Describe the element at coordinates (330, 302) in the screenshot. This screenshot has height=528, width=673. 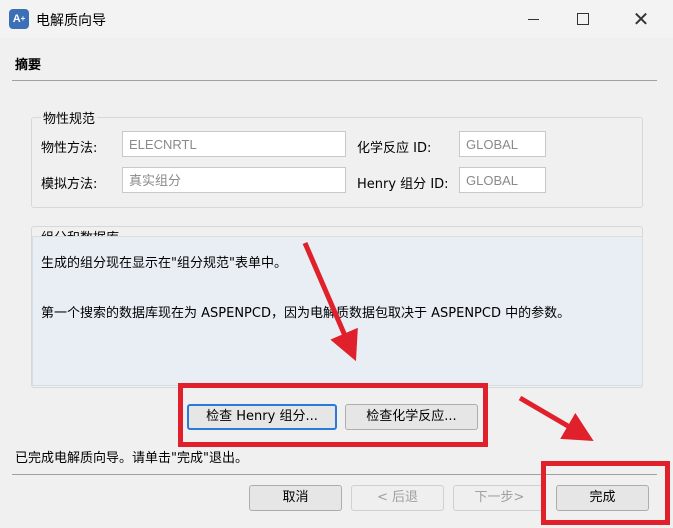
I see `arrow-to-review-buttons` at that location.